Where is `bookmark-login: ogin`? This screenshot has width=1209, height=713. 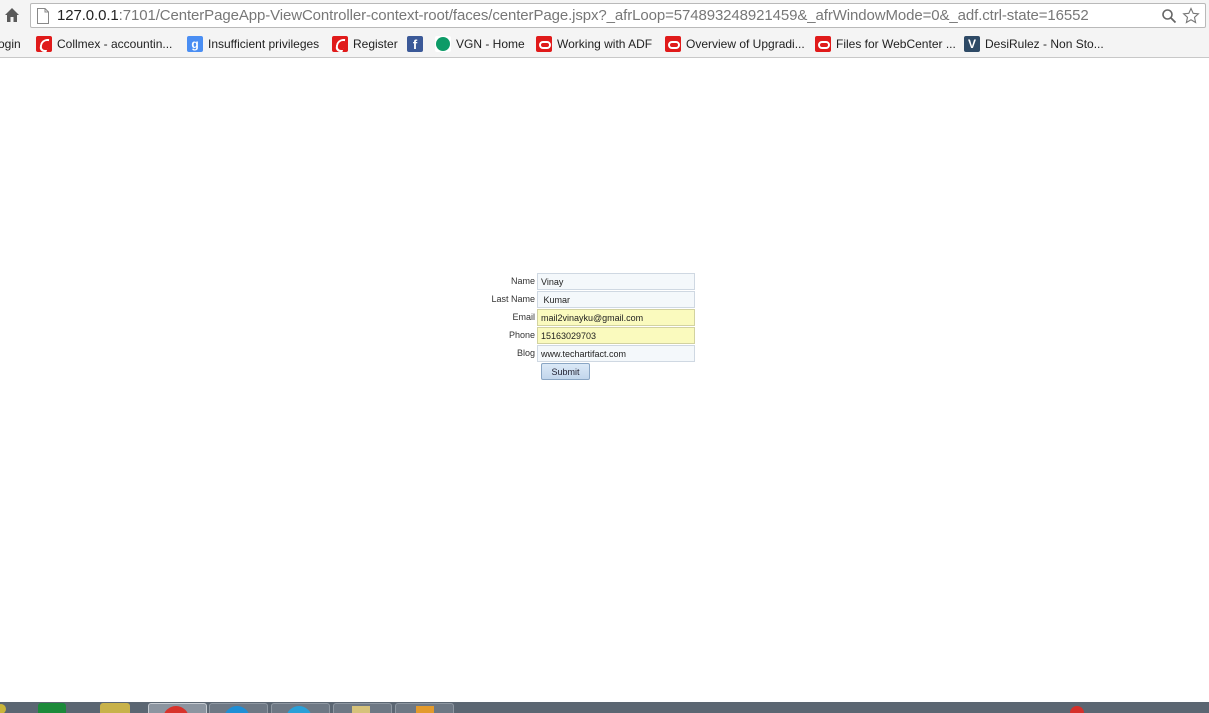 bookmark-login: ogin is located at coordinates (10, 44).